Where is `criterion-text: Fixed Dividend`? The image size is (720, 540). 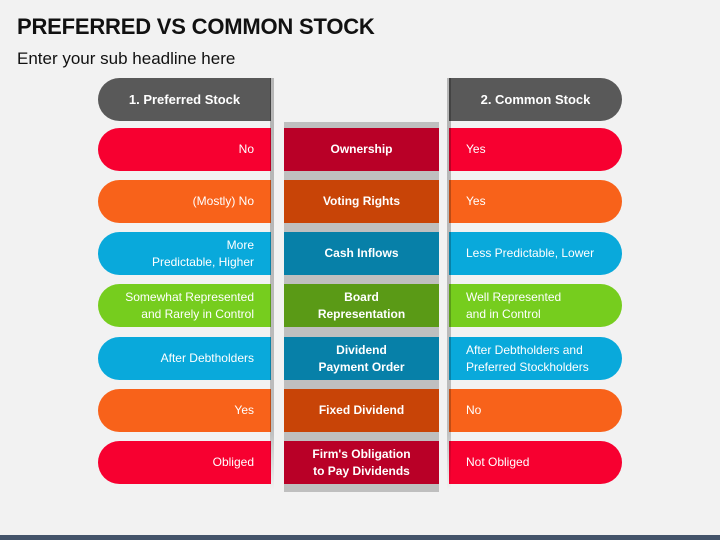 criterion-text: Fixed Dividend is located at coordinates (361, 410).